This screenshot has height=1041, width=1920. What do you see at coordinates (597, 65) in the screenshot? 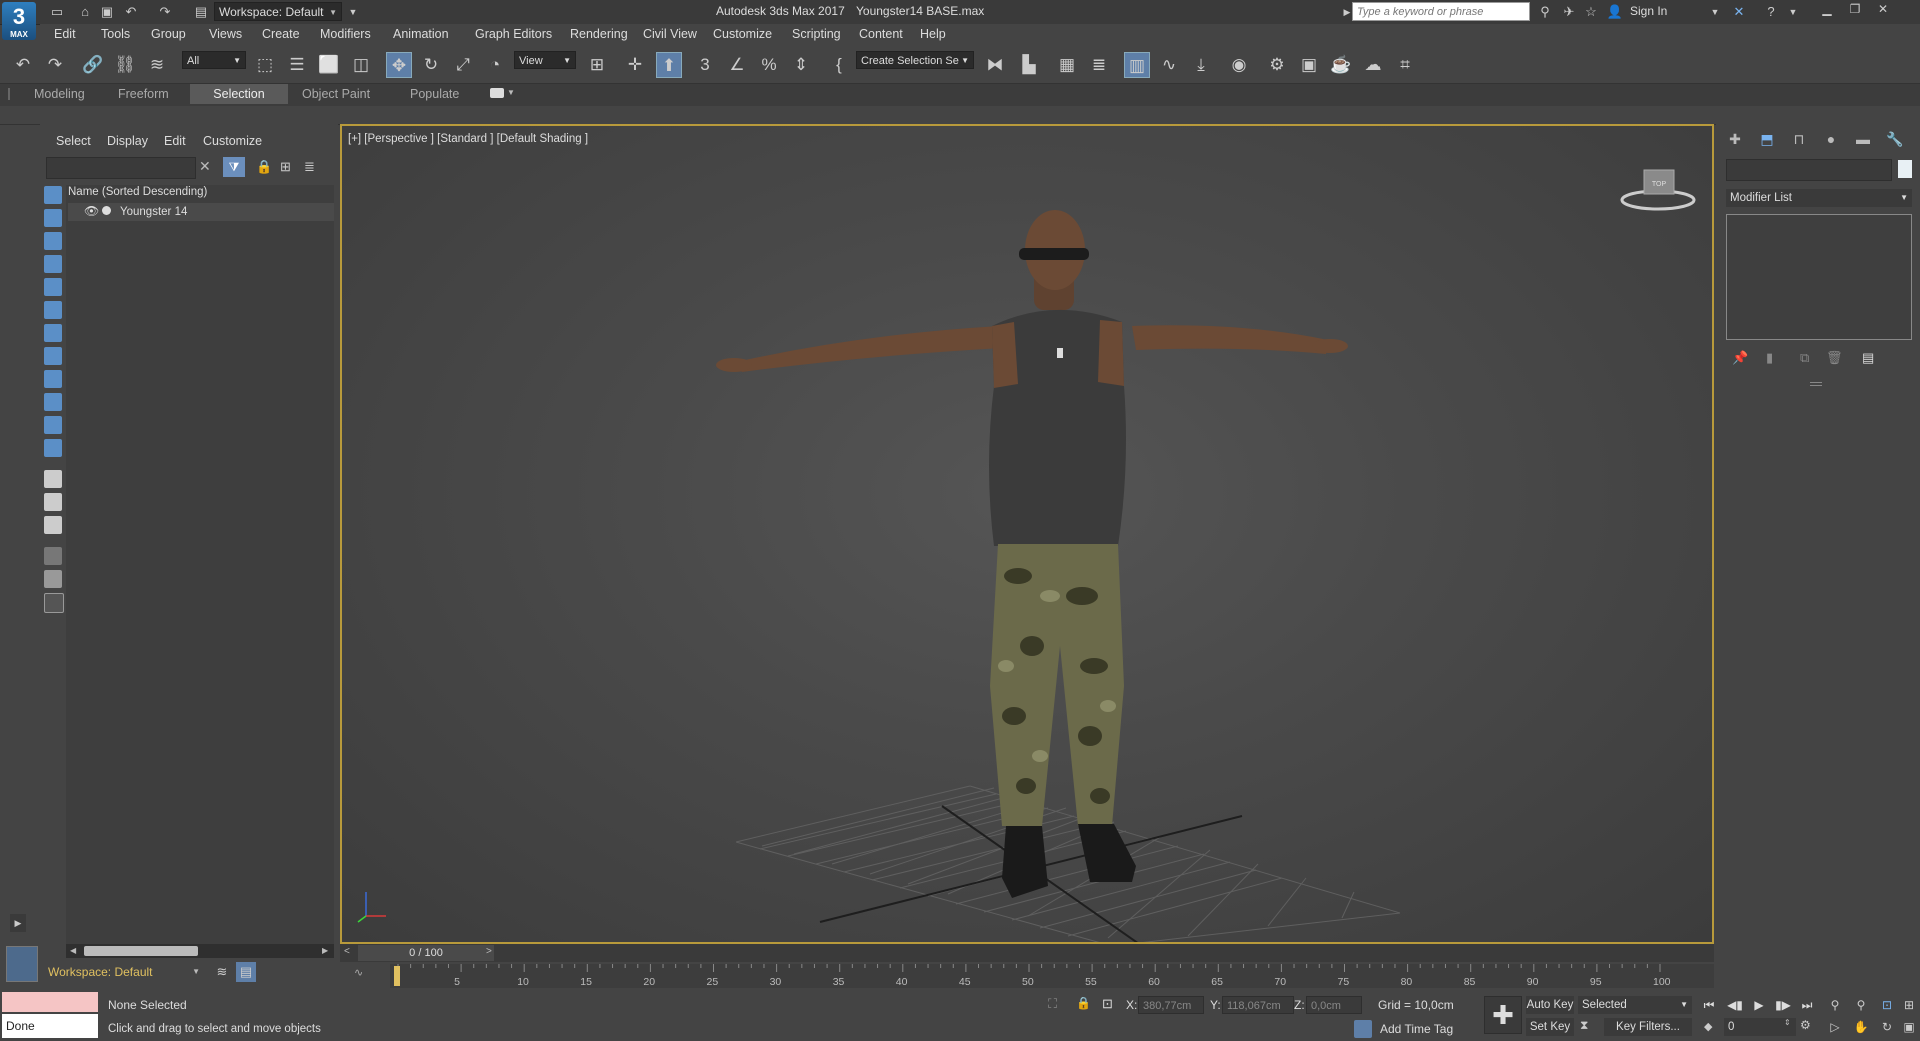
I see `pivot-center-icon: ⊞` at bounding box center [597, 65].